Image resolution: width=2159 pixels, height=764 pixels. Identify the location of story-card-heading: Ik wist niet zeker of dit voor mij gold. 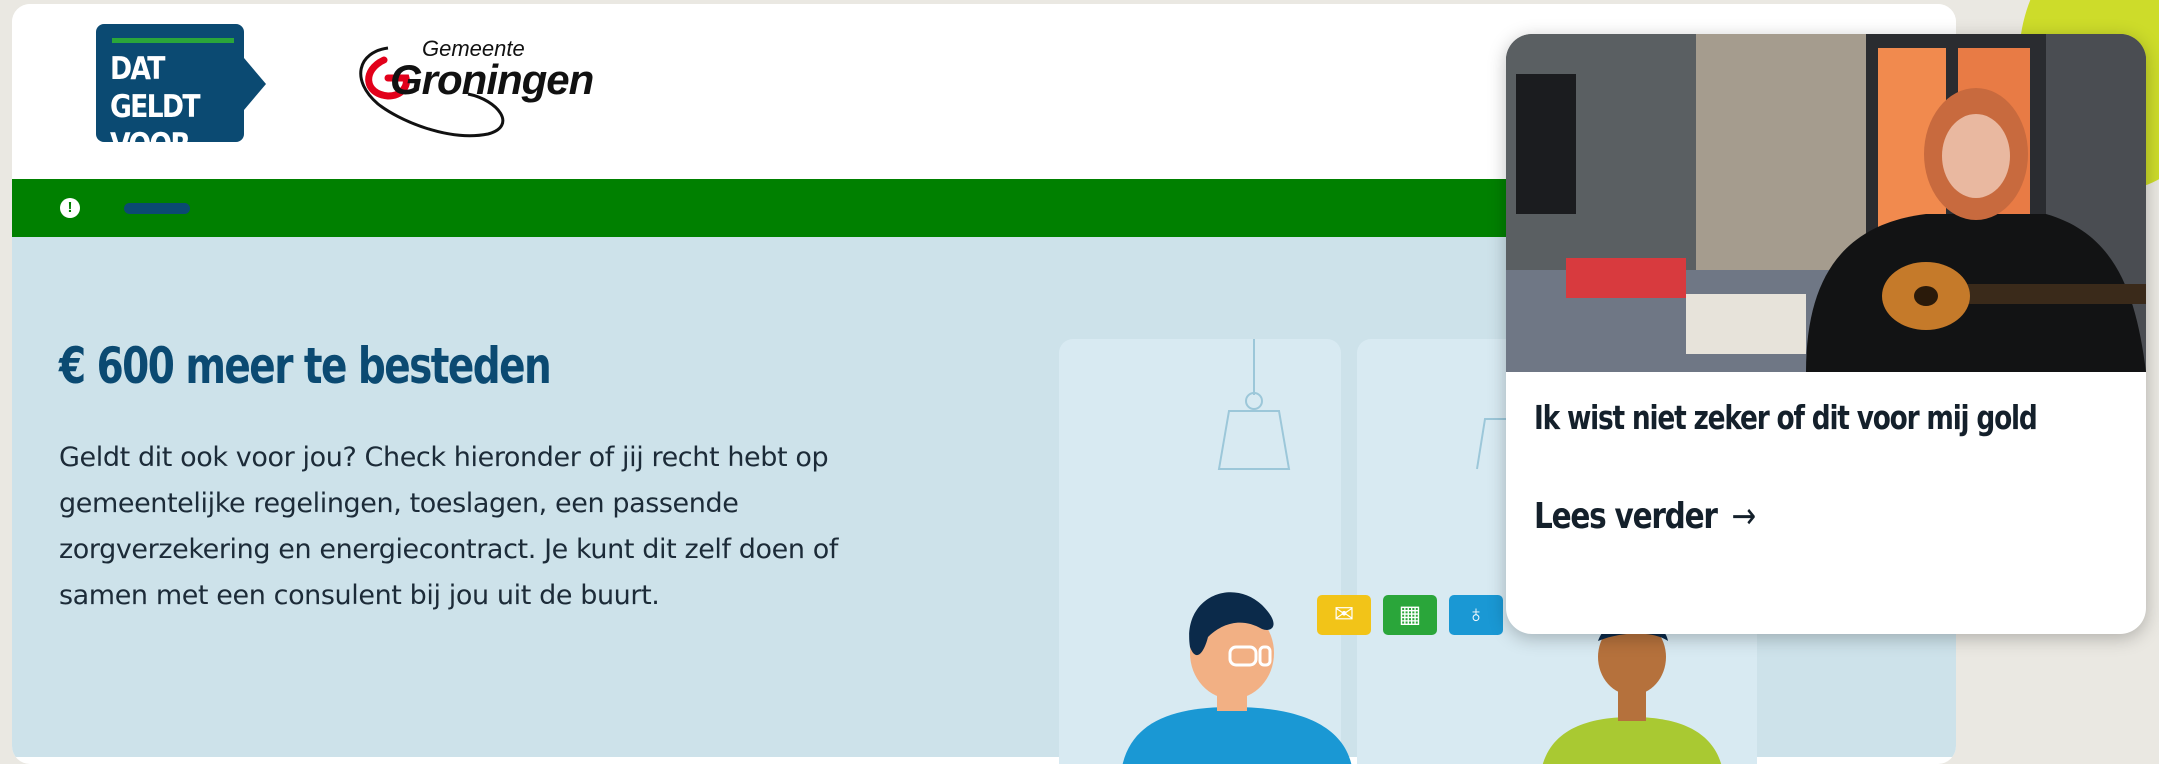
(1786, 417).